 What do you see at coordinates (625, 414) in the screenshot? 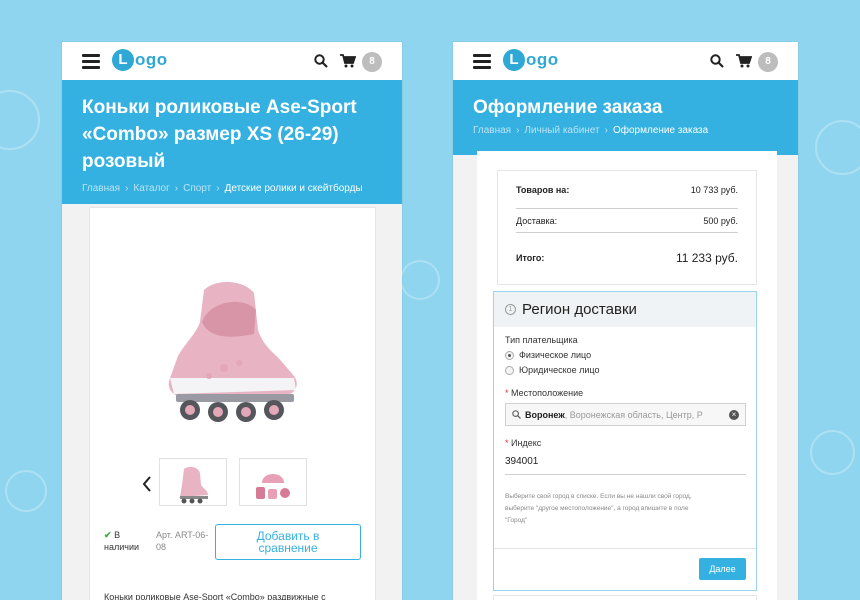
I see `location-input: Воронеж, Воронежская область, Центр, Р ×` at bounding box center [625, 414].